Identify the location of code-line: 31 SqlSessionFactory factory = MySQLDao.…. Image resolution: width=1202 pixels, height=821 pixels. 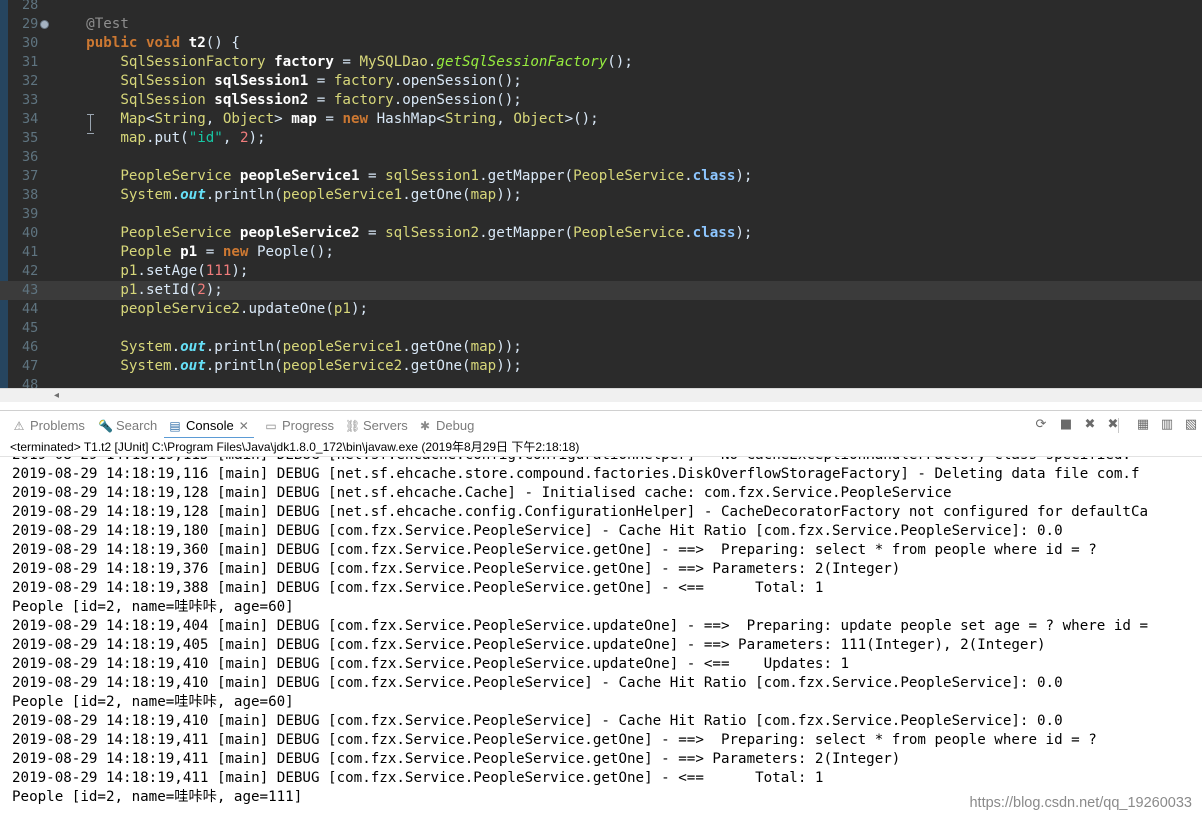
(601, 62).